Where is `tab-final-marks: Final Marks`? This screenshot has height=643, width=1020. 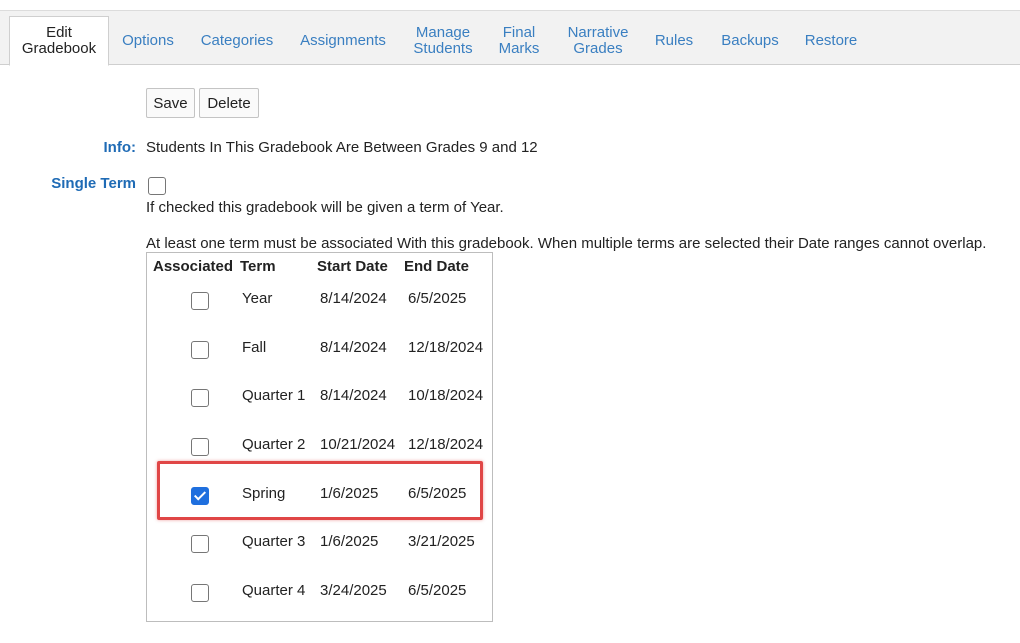 tab-final-marks: Final Marks is located at coordinates (519, 41).